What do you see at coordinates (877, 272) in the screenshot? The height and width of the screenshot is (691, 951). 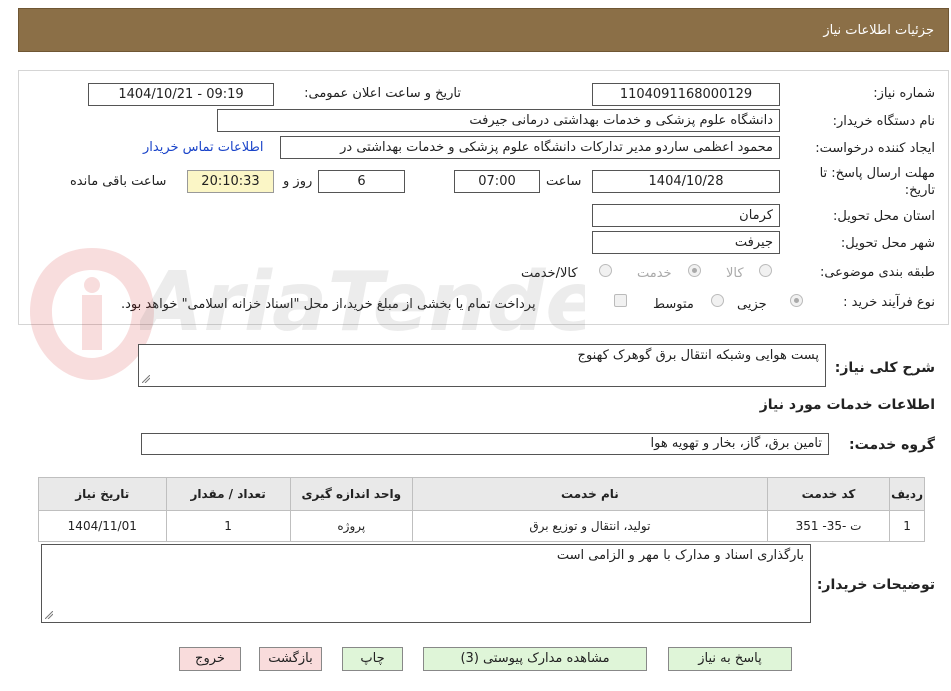 I see `category-label: طبقه بندی موضوعی:` at bounding box center [877, 272].